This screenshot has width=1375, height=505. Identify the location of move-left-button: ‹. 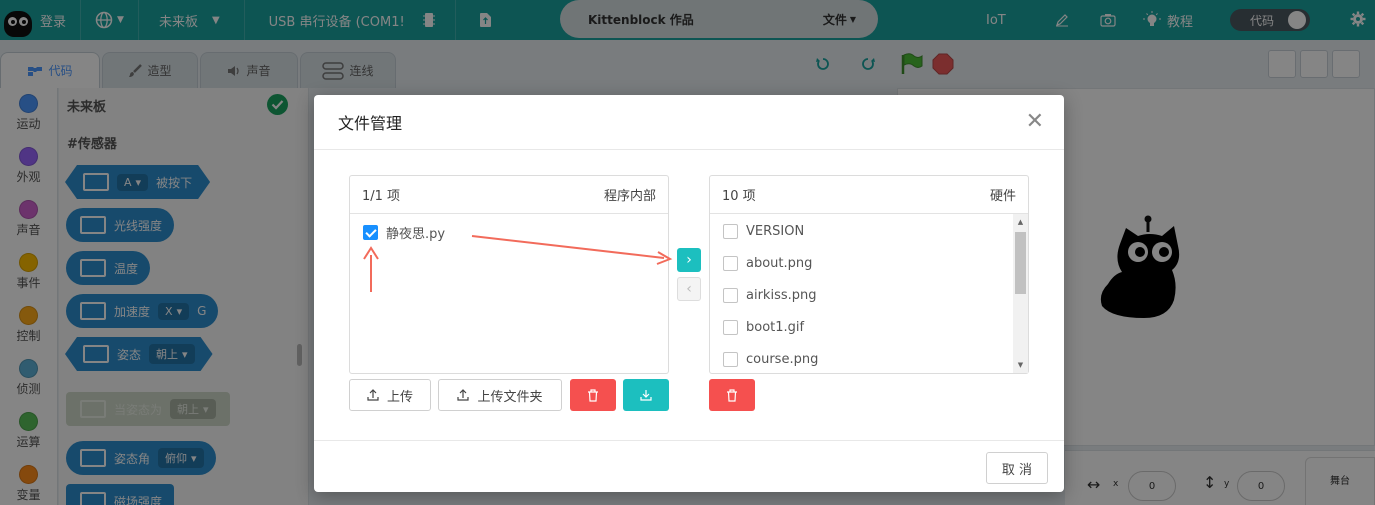
(689, 289).